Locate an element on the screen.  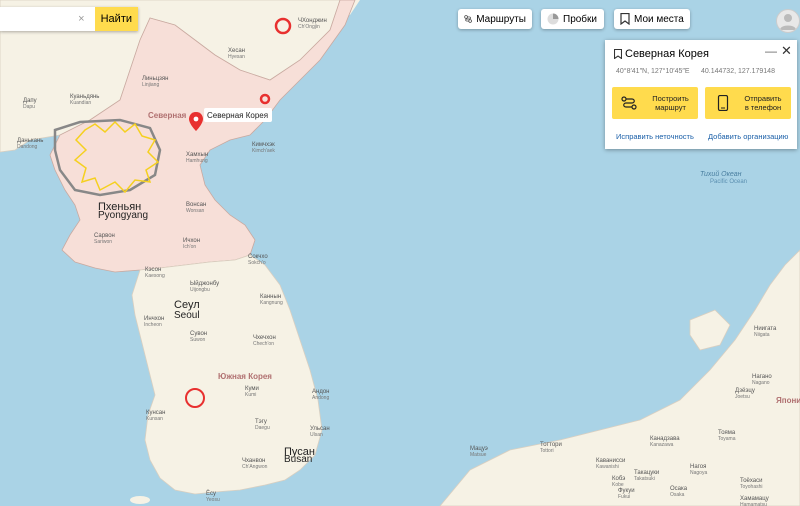
marker-label: Северная Корея is located at coordinates (237, 115).